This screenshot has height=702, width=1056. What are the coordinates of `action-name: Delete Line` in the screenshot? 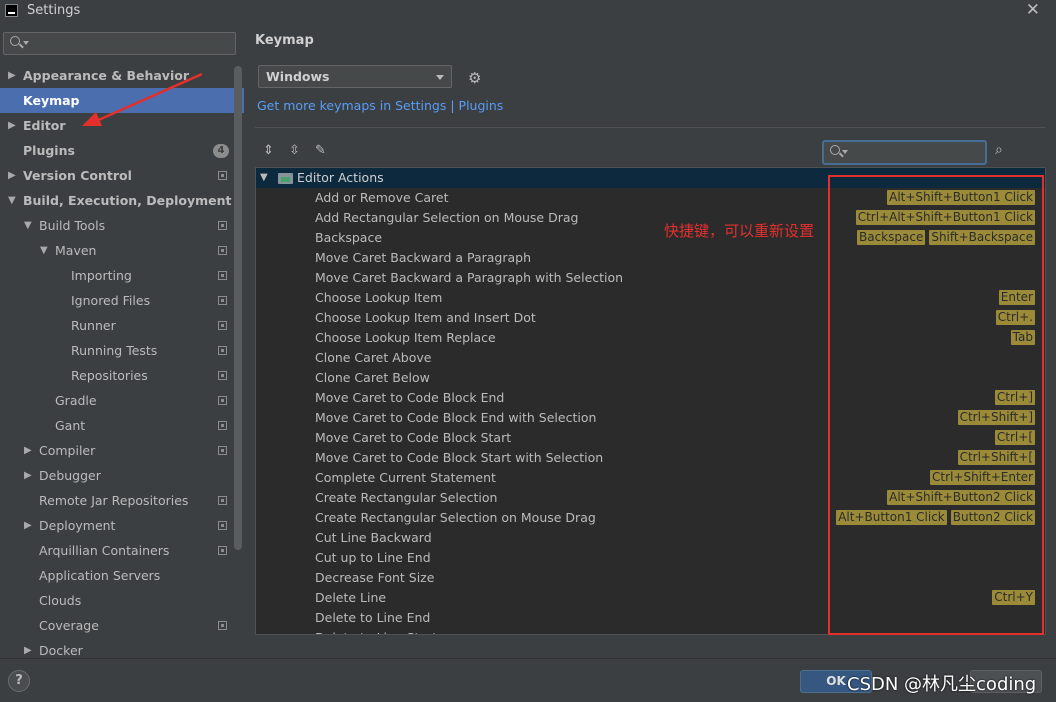 It's located at (351, 597).